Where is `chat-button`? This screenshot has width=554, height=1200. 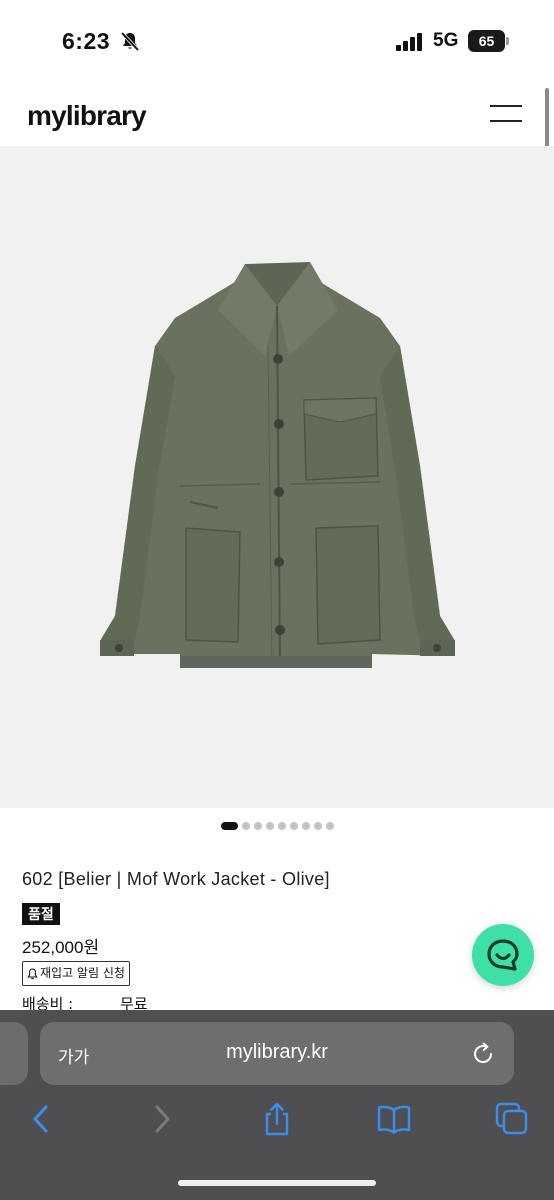
chat-button is located at coordinates (503, 955).